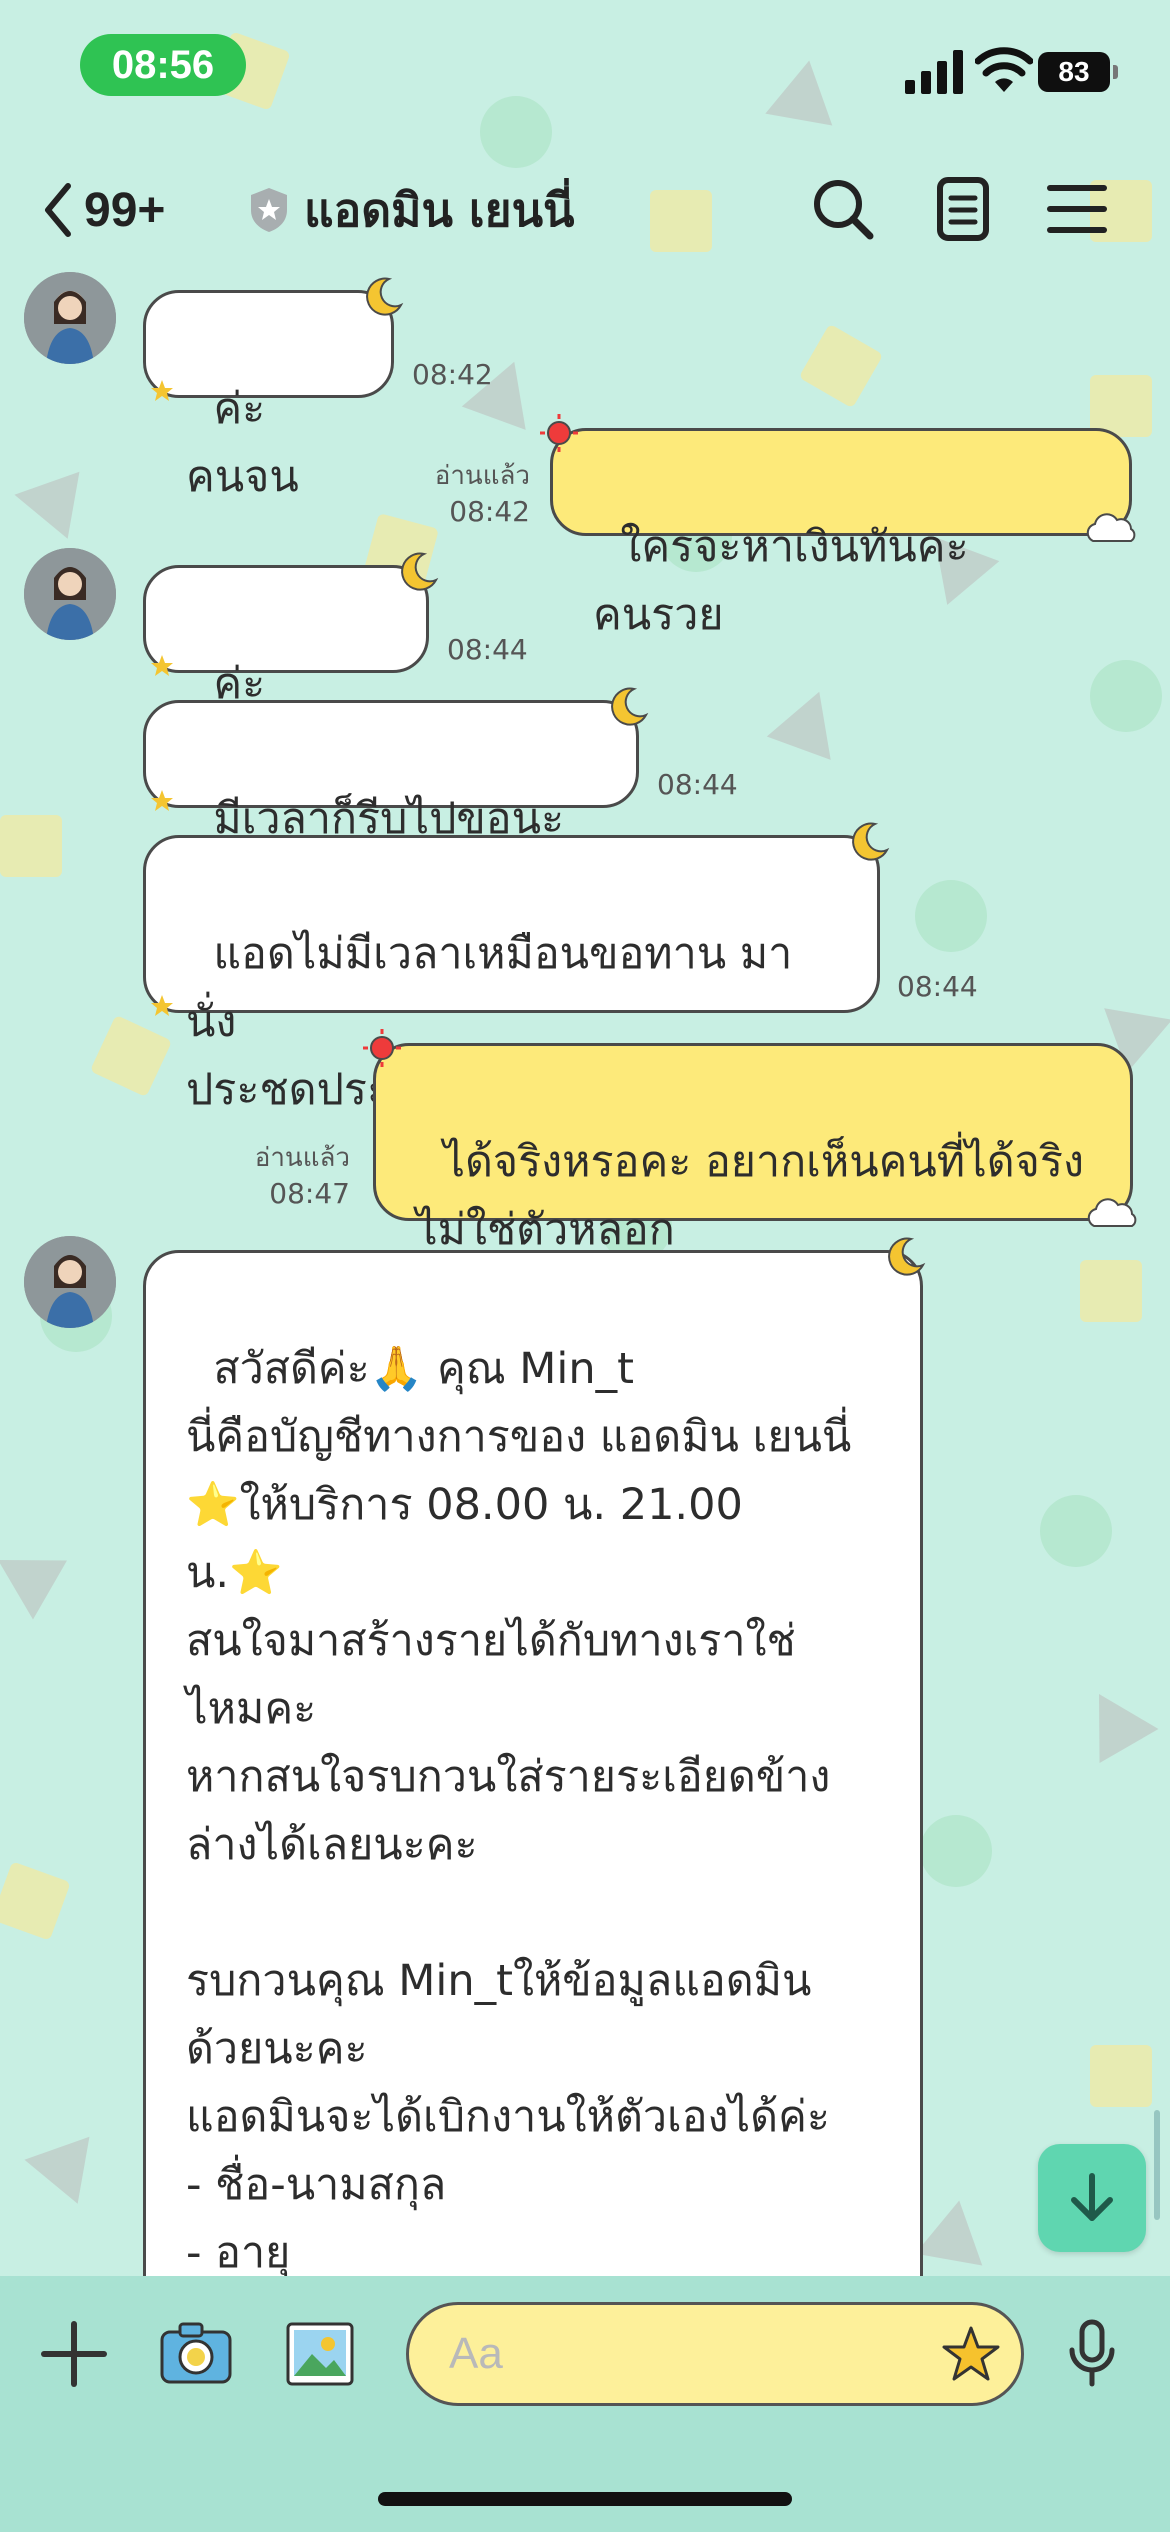 The width and height of the screenshot is (1170, 2532). I want to click on scrollbar, so click(1157, 2165).